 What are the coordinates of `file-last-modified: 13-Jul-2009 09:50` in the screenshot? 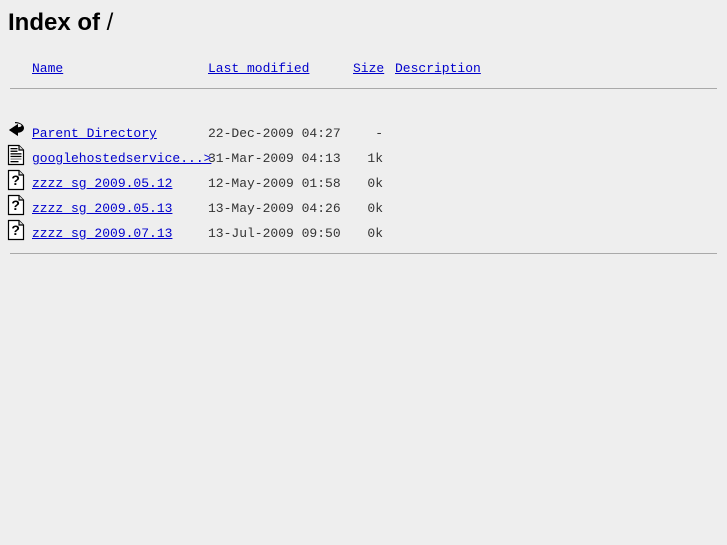 It's located at (274, 233).